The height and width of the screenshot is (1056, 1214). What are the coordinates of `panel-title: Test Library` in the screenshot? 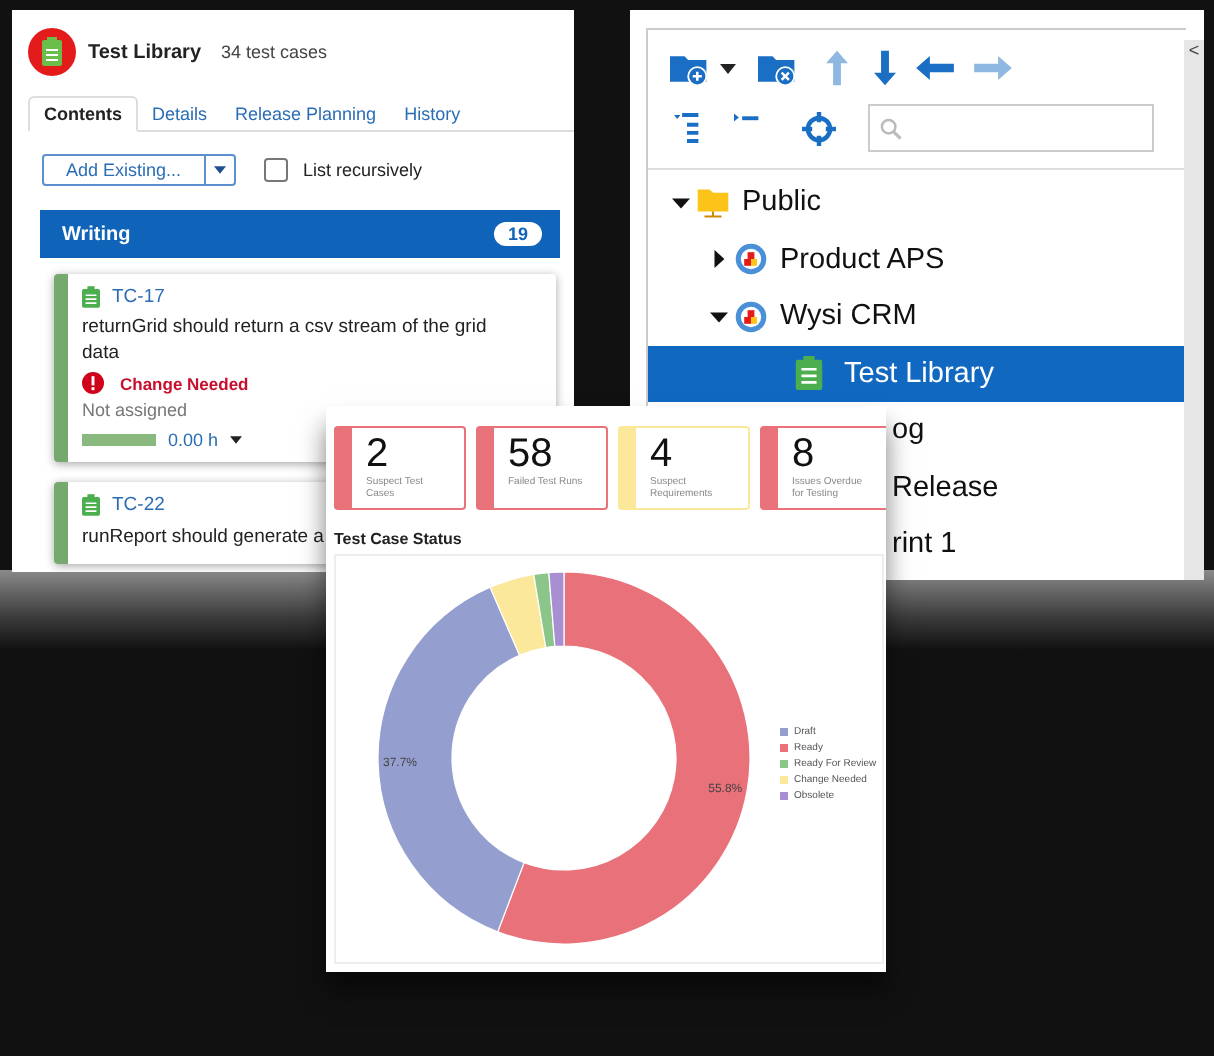 It's located at (144, 52).